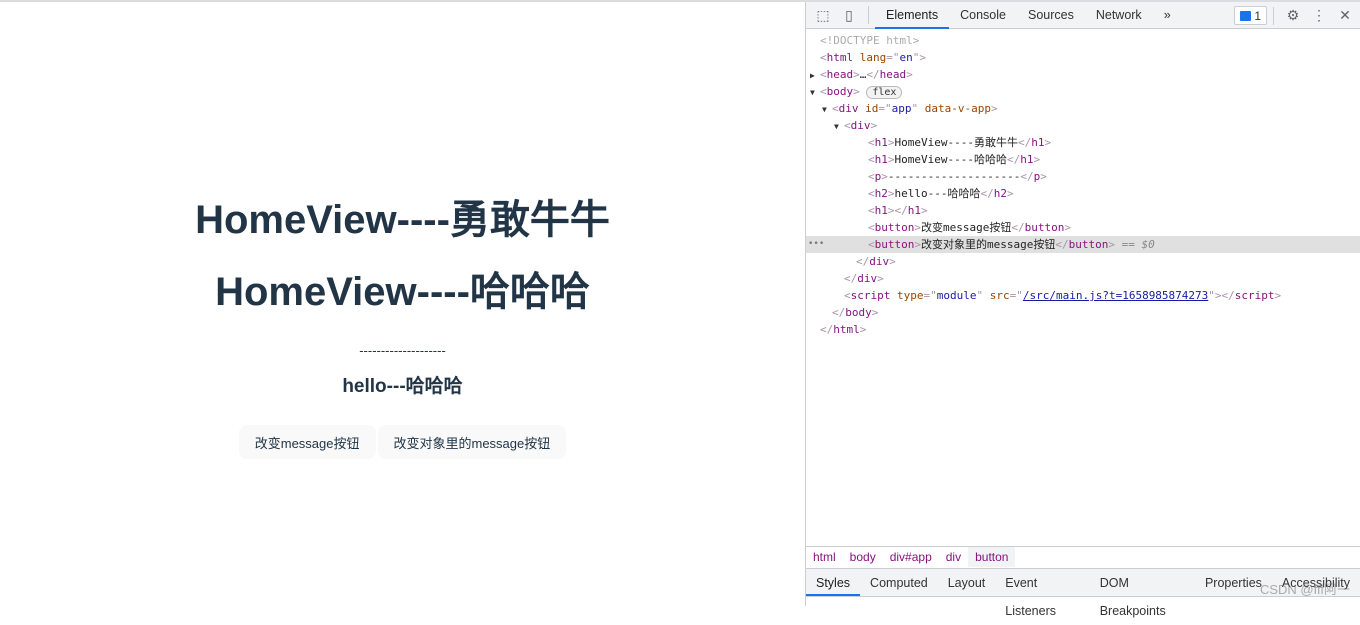 The height and width of the screenshot is (625, 1360). Describe the element at coordinates (1042, 593) in the screenshot. I see `subtab-event-listeners: Event Listeners` at that location.